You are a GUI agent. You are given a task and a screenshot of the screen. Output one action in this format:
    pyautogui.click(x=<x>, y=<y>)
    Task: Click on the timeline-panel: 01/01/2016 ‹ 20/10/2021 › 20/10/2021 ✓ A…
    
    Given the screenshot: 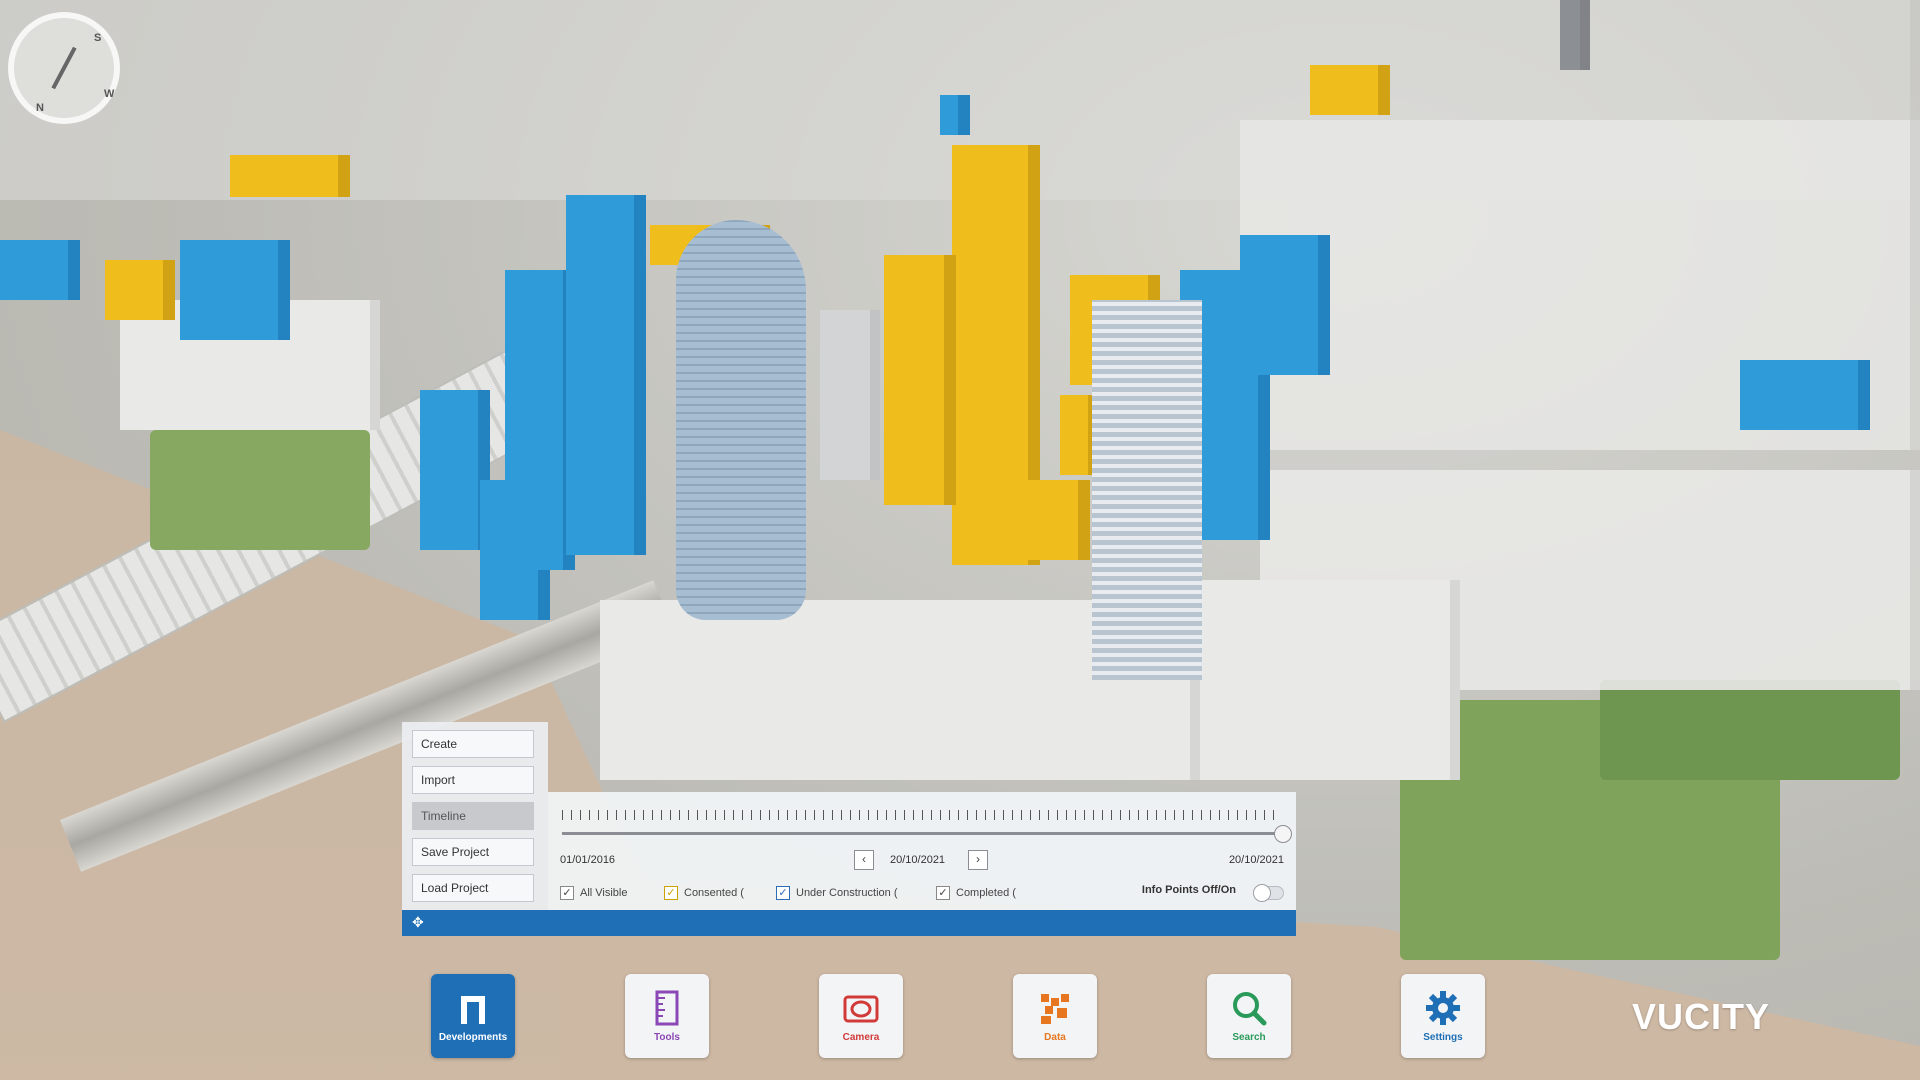 What is the action you would take?
    pyautogui.click(x=922, y=851)
    